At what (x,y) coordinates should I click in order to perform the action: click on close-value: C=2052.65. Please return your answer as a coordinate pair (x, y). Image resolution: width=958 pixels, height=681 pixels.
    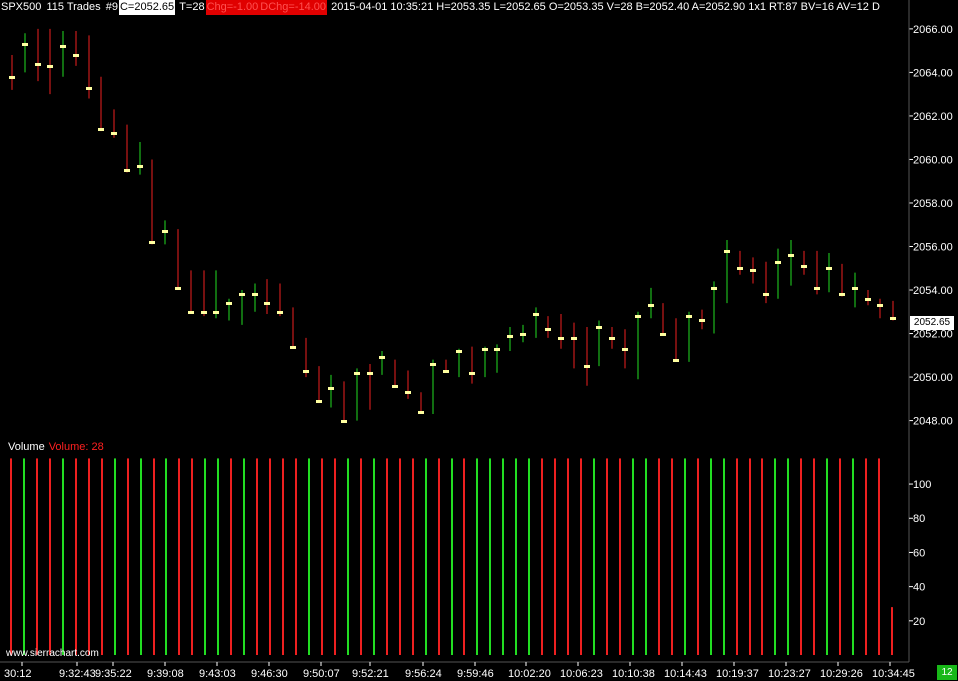
    Looking at the image, I should click on (147, 7).